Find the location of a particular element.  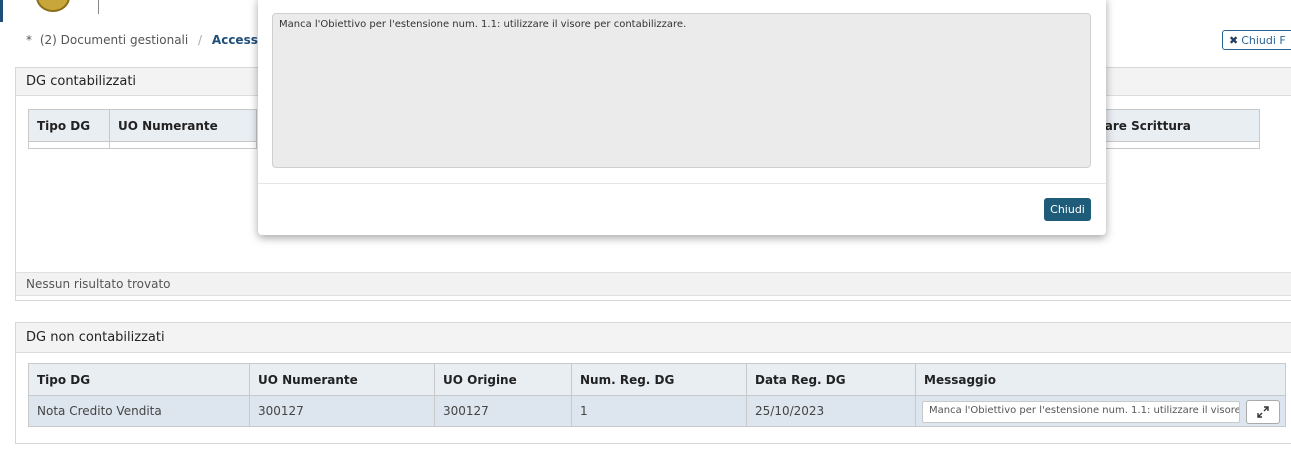

cell-uo-numerante: 300127 is located at coordinates (342, 411).